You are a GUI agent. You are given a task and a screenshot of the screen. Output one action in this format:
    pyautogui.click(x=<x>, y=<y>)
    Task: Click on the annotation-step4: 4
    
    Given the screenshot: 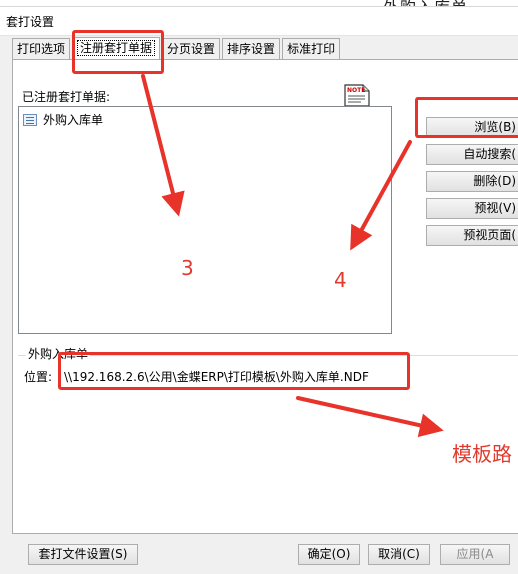 What is the action you would take?
    pyautogui.click(x=340, y=280)
    